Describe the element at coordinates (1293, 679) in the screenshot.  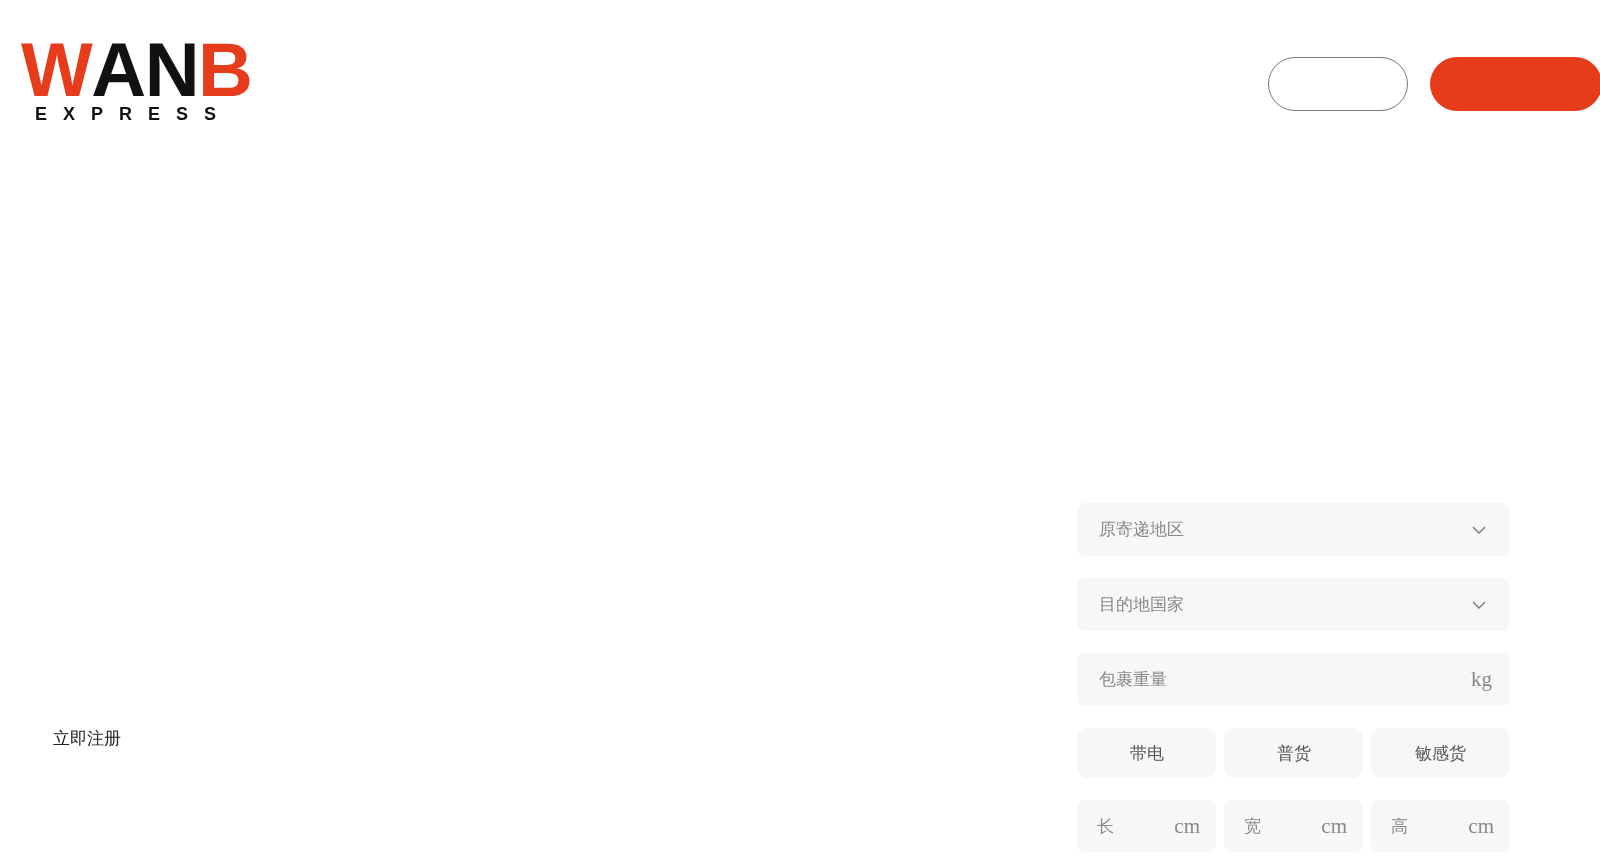
I see `weight-field: 包裹重量 kg` at that location.